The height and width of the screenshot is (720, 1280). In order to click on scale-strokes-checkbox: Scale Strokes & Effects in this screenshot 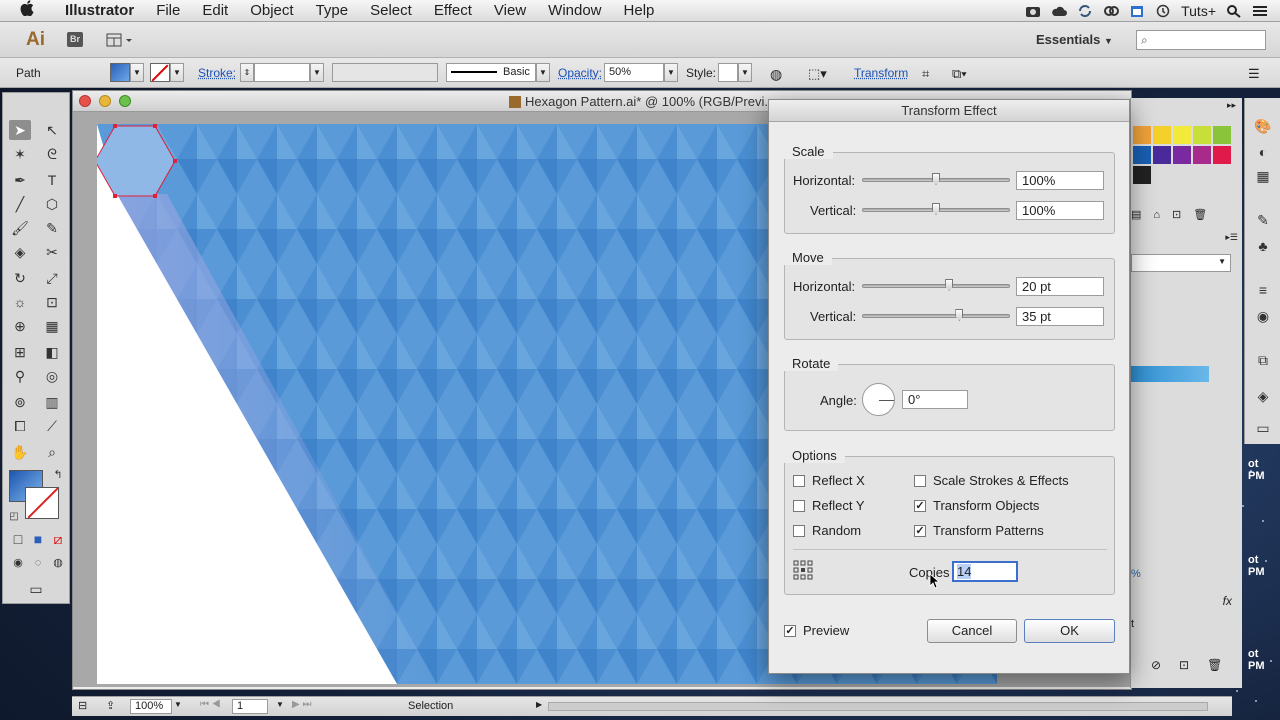, I will do `click(991, 480)`.